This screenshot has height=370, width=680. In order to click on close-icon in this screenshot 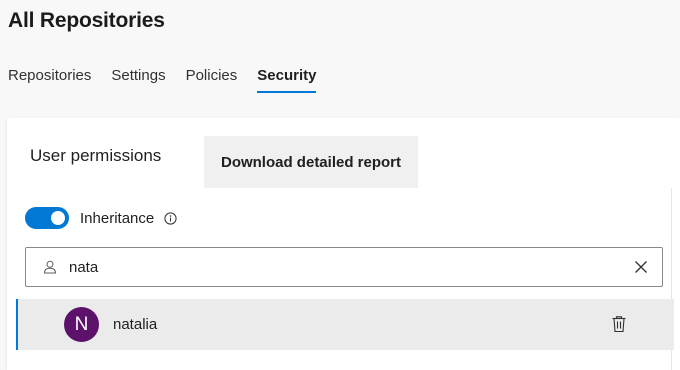, I will do `click(641, 267)`.